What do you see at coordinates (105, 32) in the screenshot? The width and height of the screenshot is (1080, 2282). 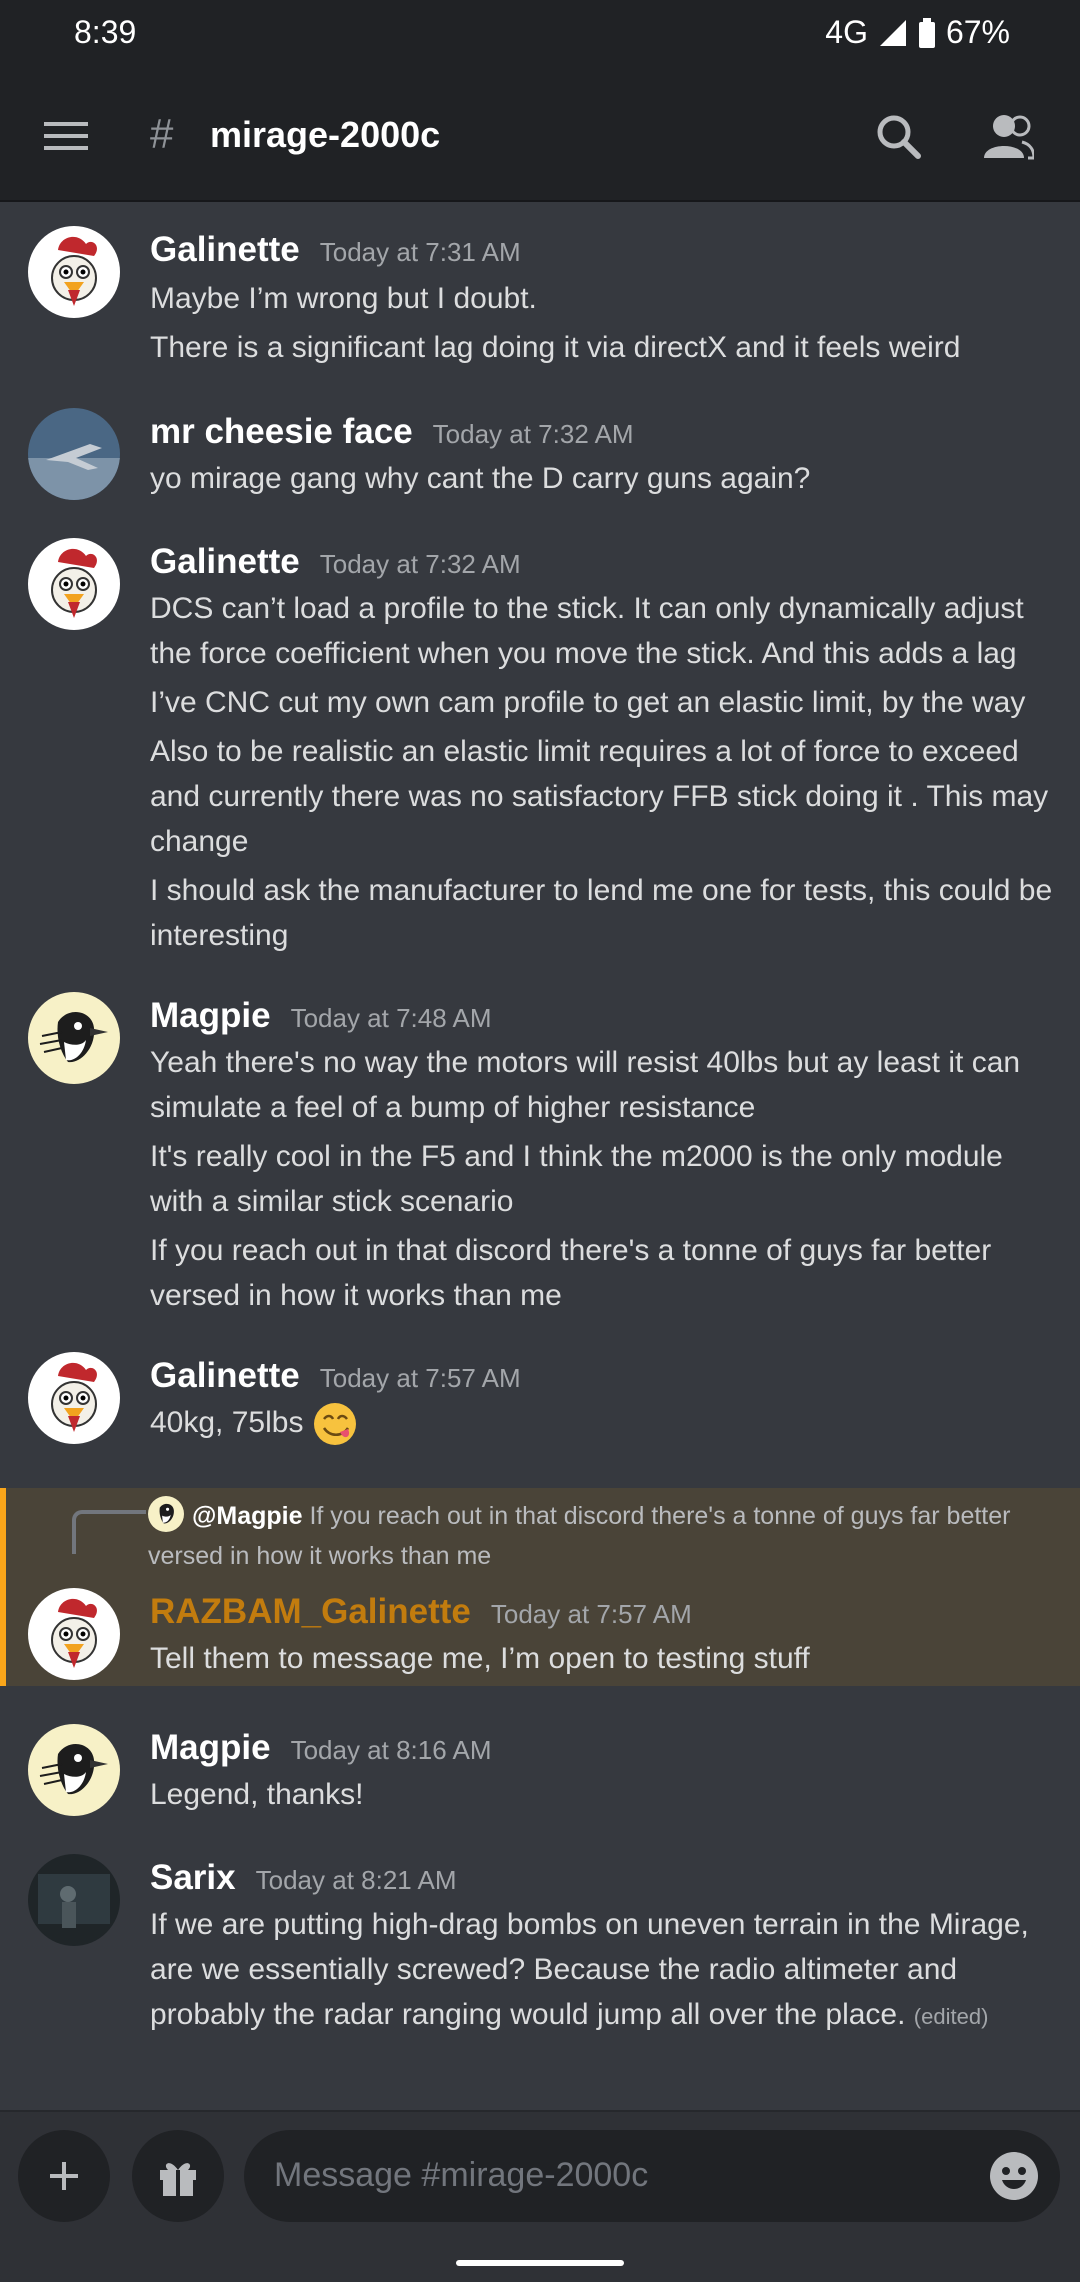 I see `status-time: 8:39` at bounding box center [105, 32].